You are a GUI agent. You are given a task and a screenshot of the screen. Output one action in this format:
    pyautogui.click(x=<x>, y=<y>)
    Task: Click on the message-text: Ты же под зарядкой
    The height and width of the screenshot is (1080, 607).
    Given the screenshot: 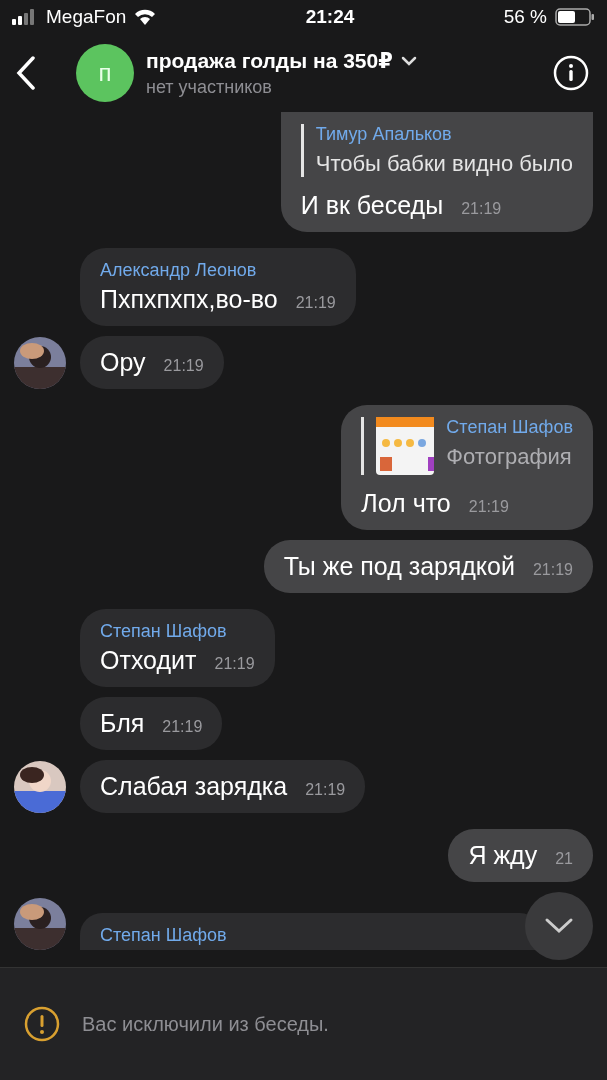 What is the action you would take?
    pyautogui.click(x=399, y=566)
    